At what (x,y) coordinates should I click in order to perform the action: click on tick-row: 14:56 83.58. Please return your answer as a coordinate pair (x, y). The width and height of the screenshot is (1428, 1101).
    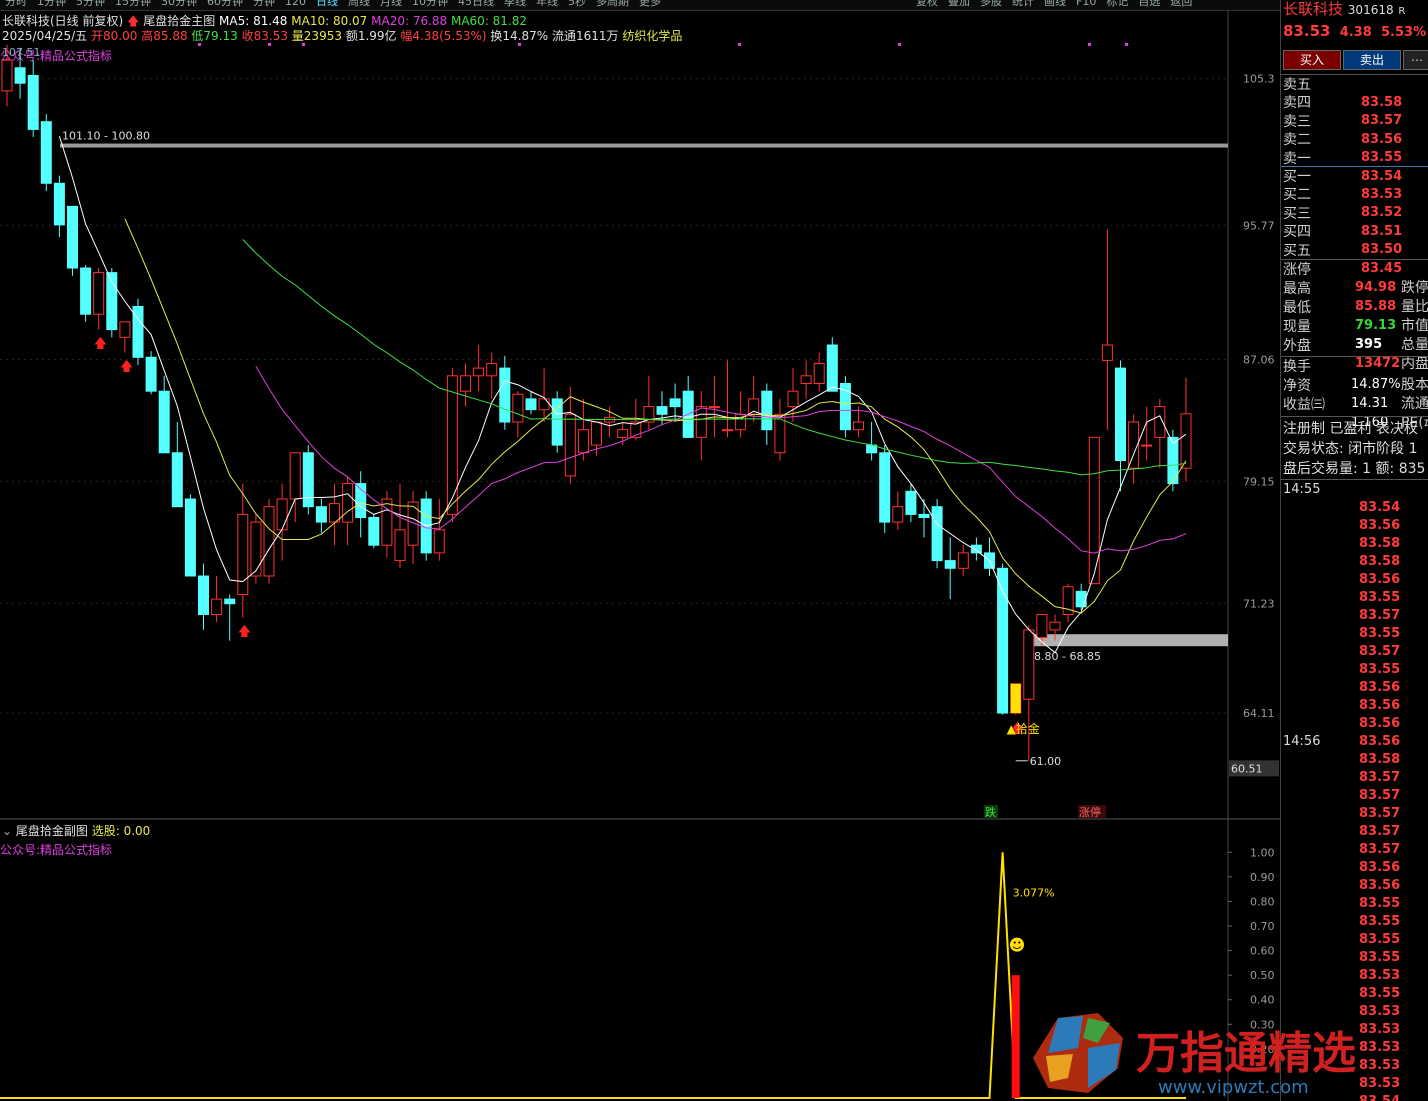
    Looking at the image, I should click on (1341, 750).